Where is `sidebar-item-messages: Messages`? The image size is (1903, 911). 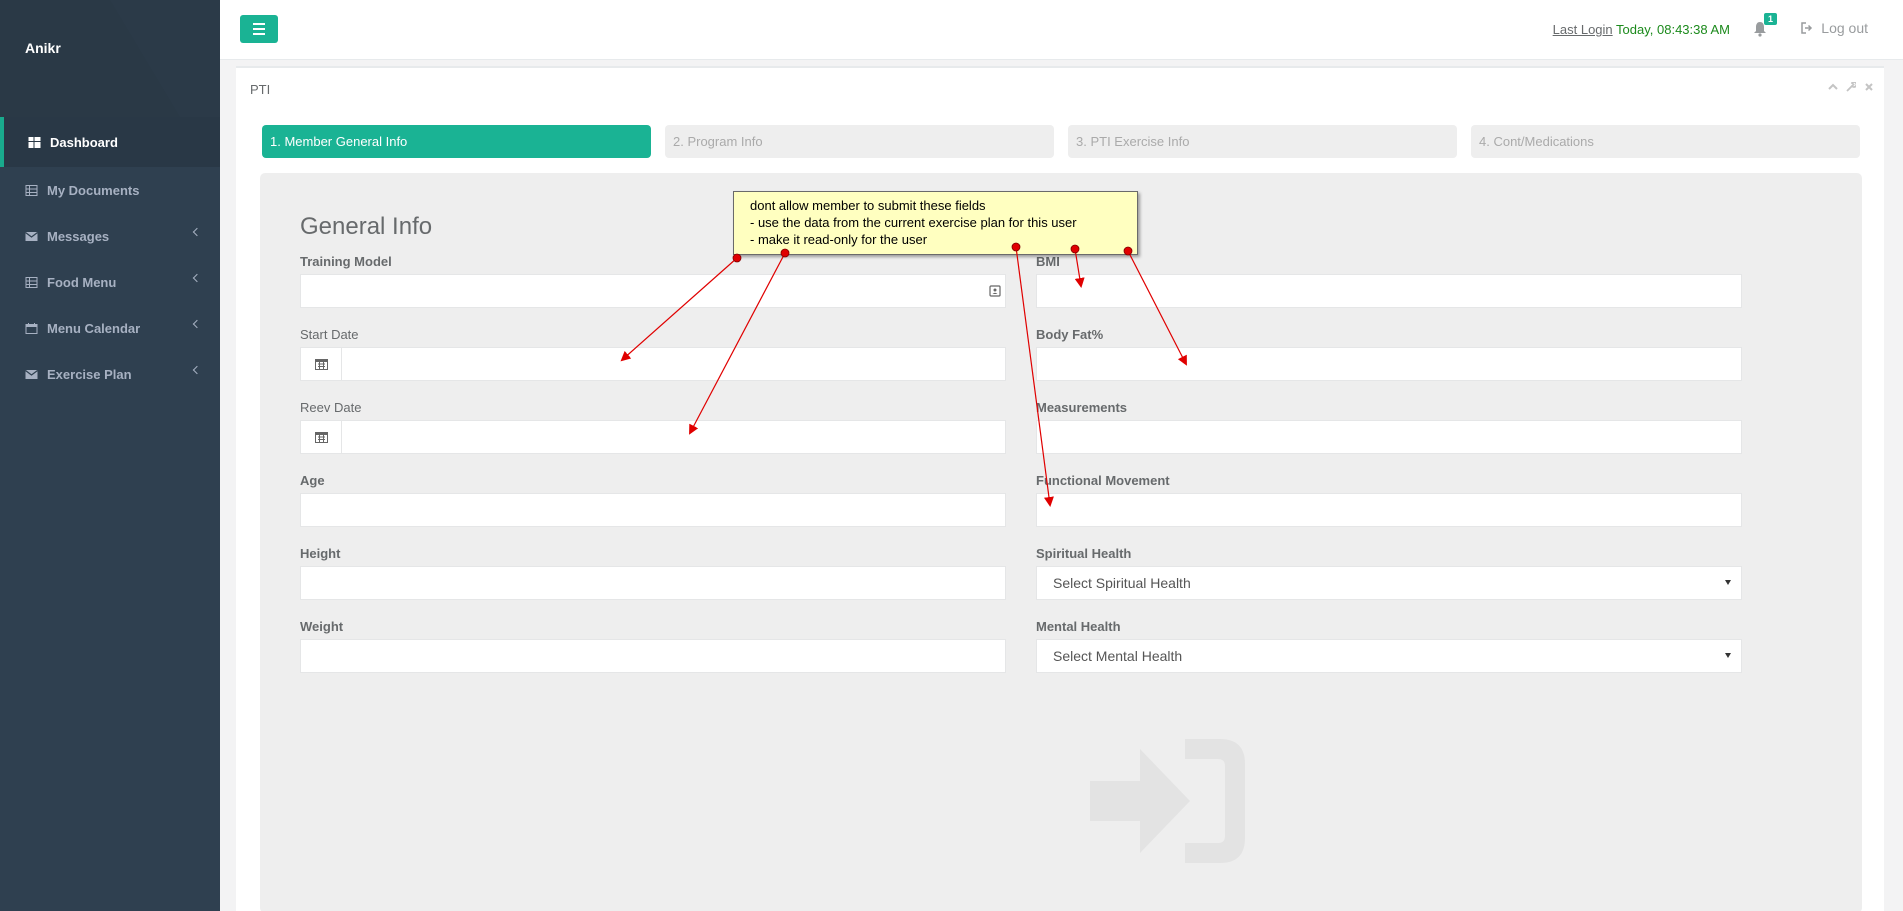 sidebar-item-messages: Messages is located at coordinates (110, 236).